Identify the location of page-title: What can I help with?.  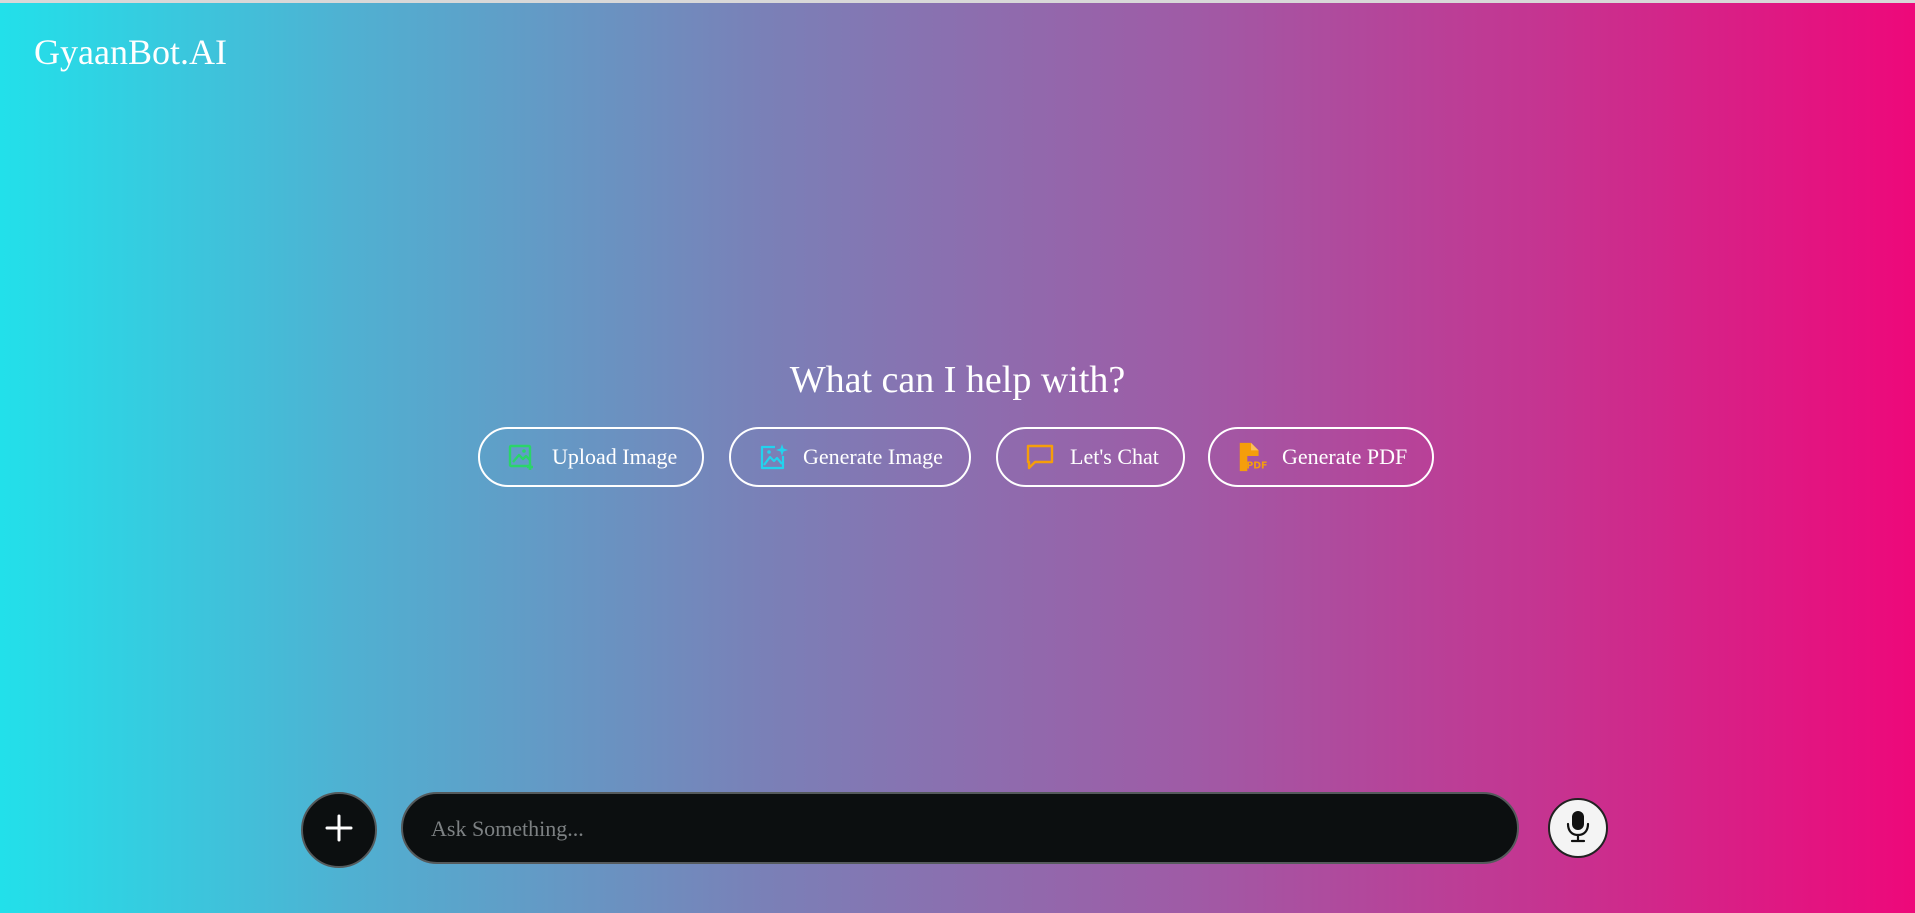
(957, 380).